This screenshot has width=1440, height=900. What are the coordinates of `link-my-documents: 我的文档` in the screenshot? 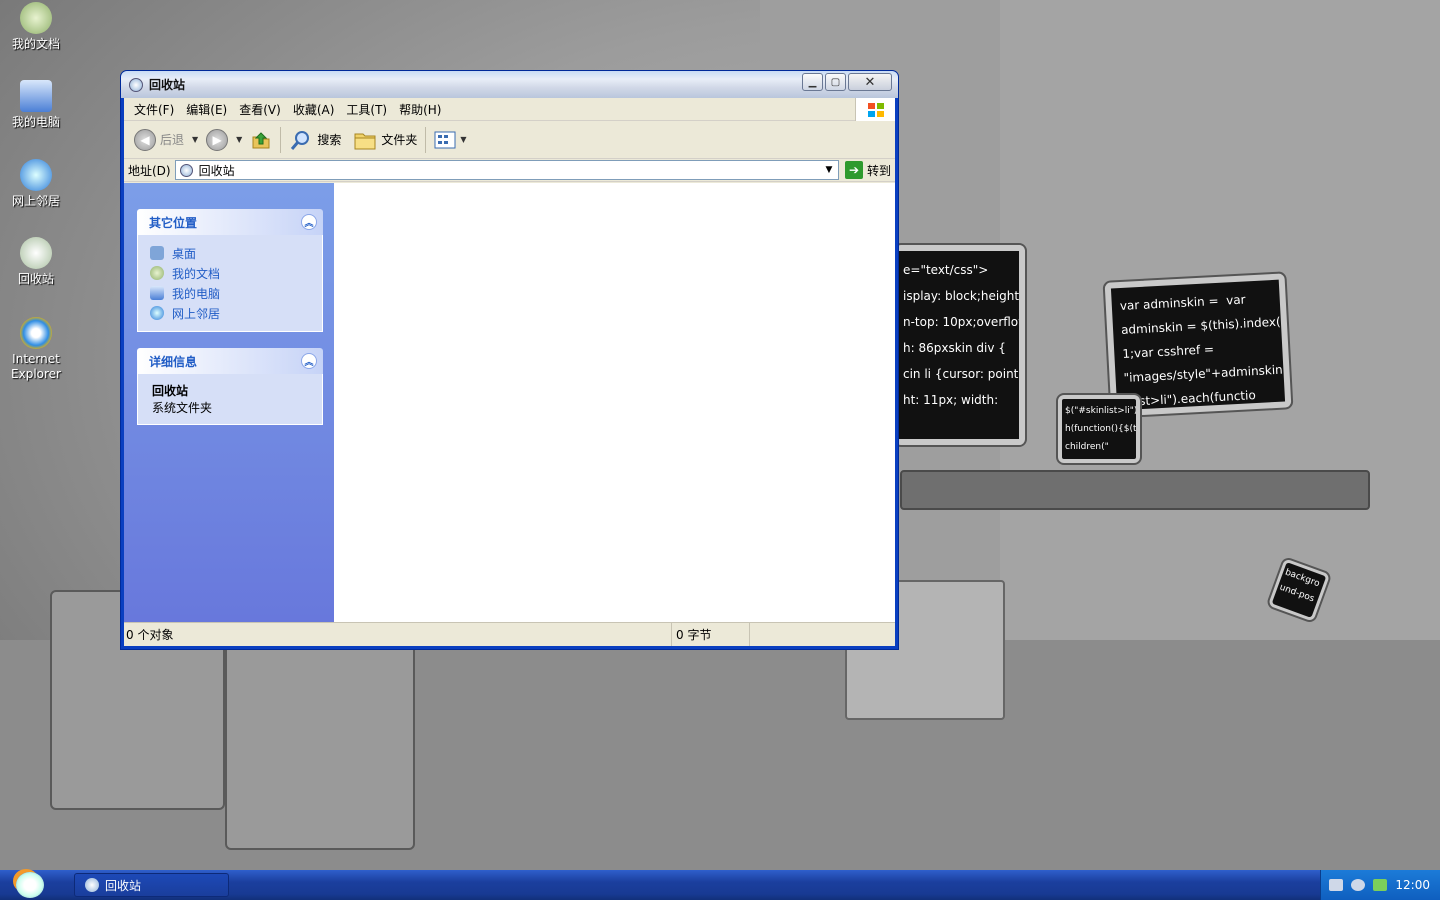 It's located at (230, 273).